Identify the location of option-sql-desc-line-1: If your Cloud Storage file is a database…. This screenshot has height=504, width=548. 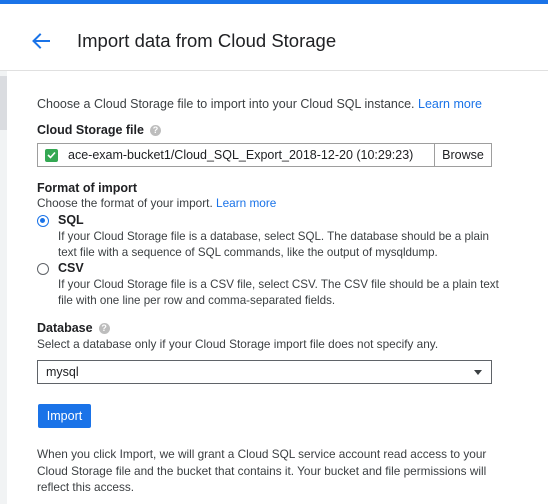
(273, 236).